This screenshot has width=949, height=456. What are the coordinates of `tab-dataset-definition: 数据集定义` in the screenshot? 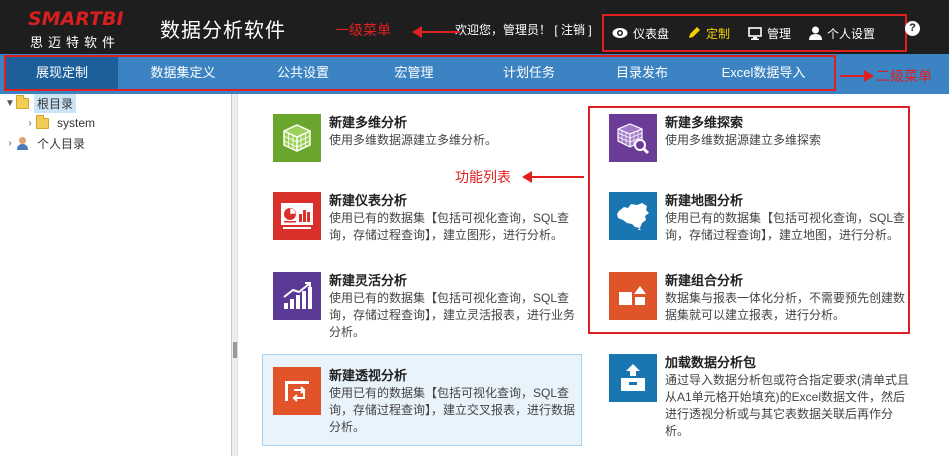 It's located at (183, 73).